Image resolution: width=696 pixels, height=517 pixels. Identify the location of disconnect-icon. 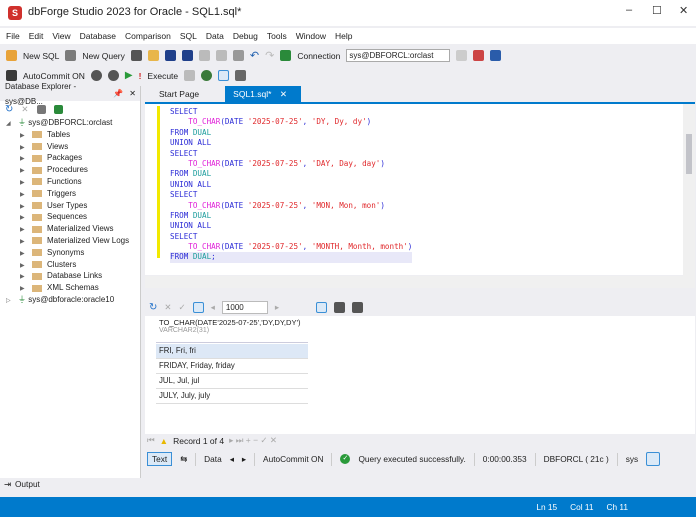
(462, 55).